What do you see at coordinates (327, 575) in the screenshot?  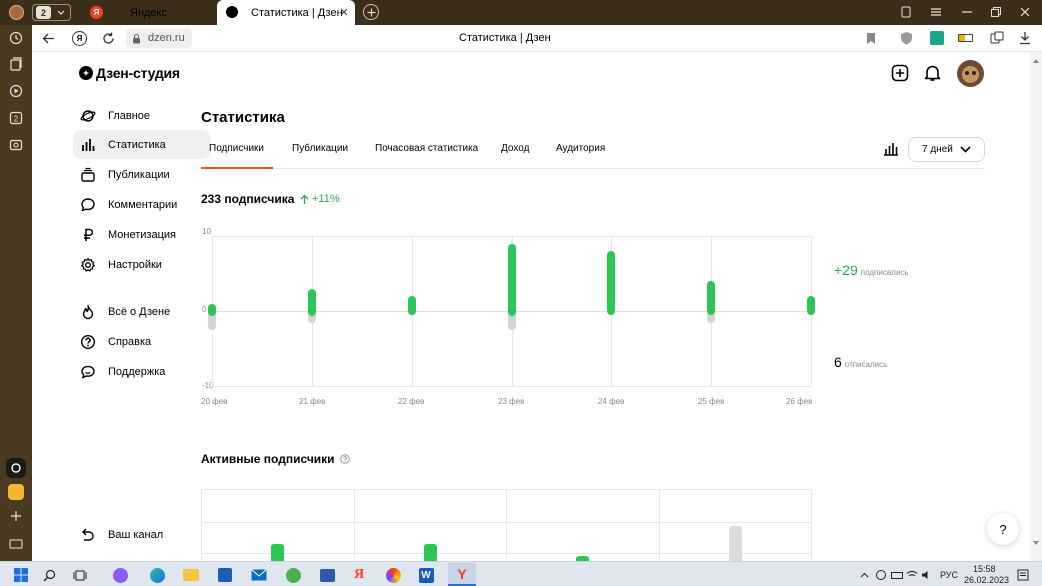 I see `network-tool-icon` at bounding box center [327, 575].